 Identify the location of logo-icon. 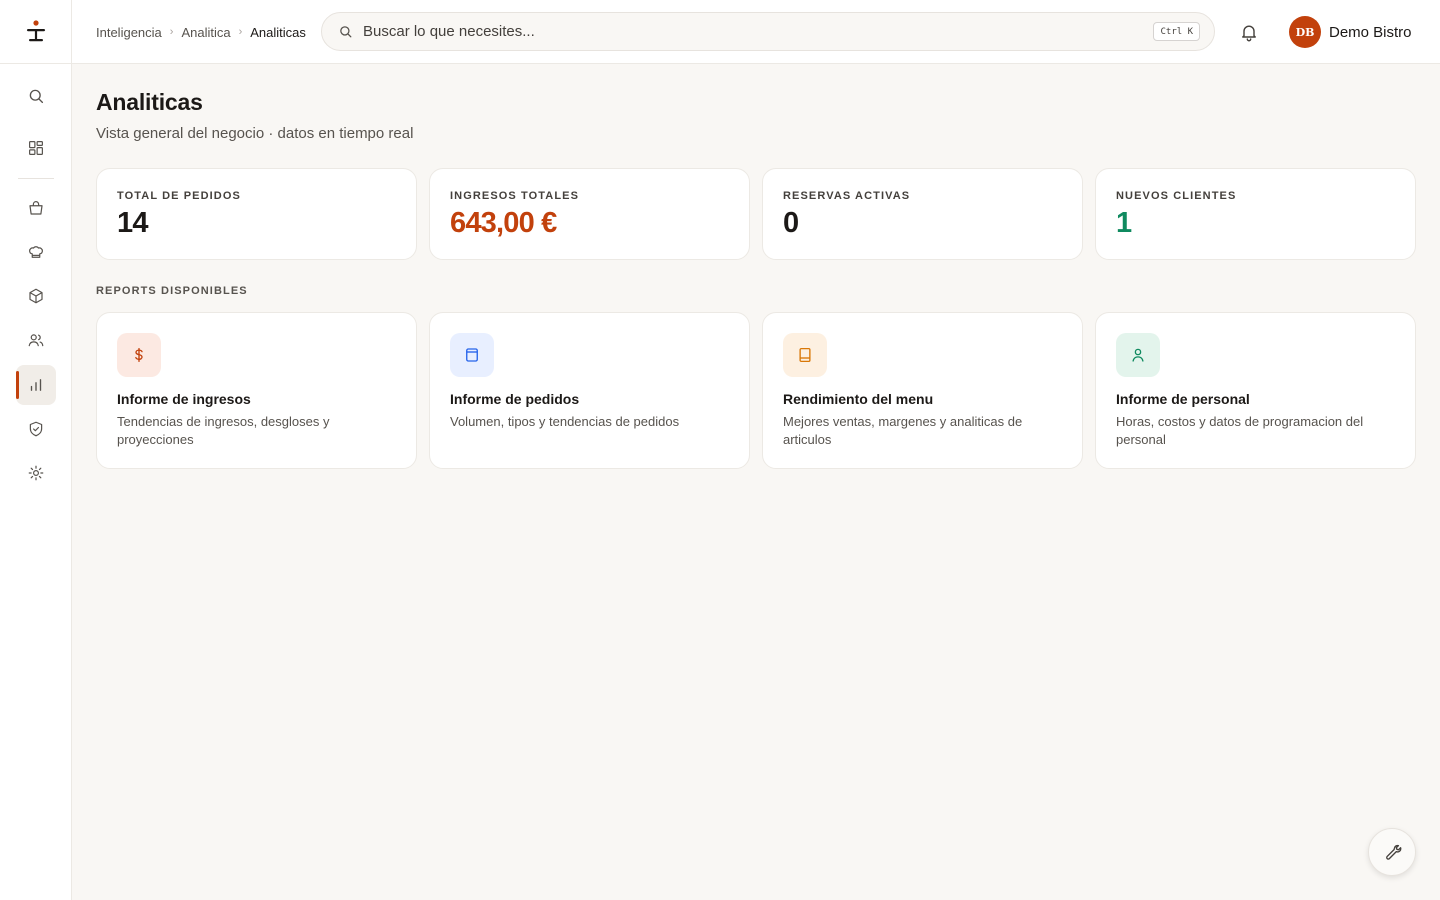
(36, 30).